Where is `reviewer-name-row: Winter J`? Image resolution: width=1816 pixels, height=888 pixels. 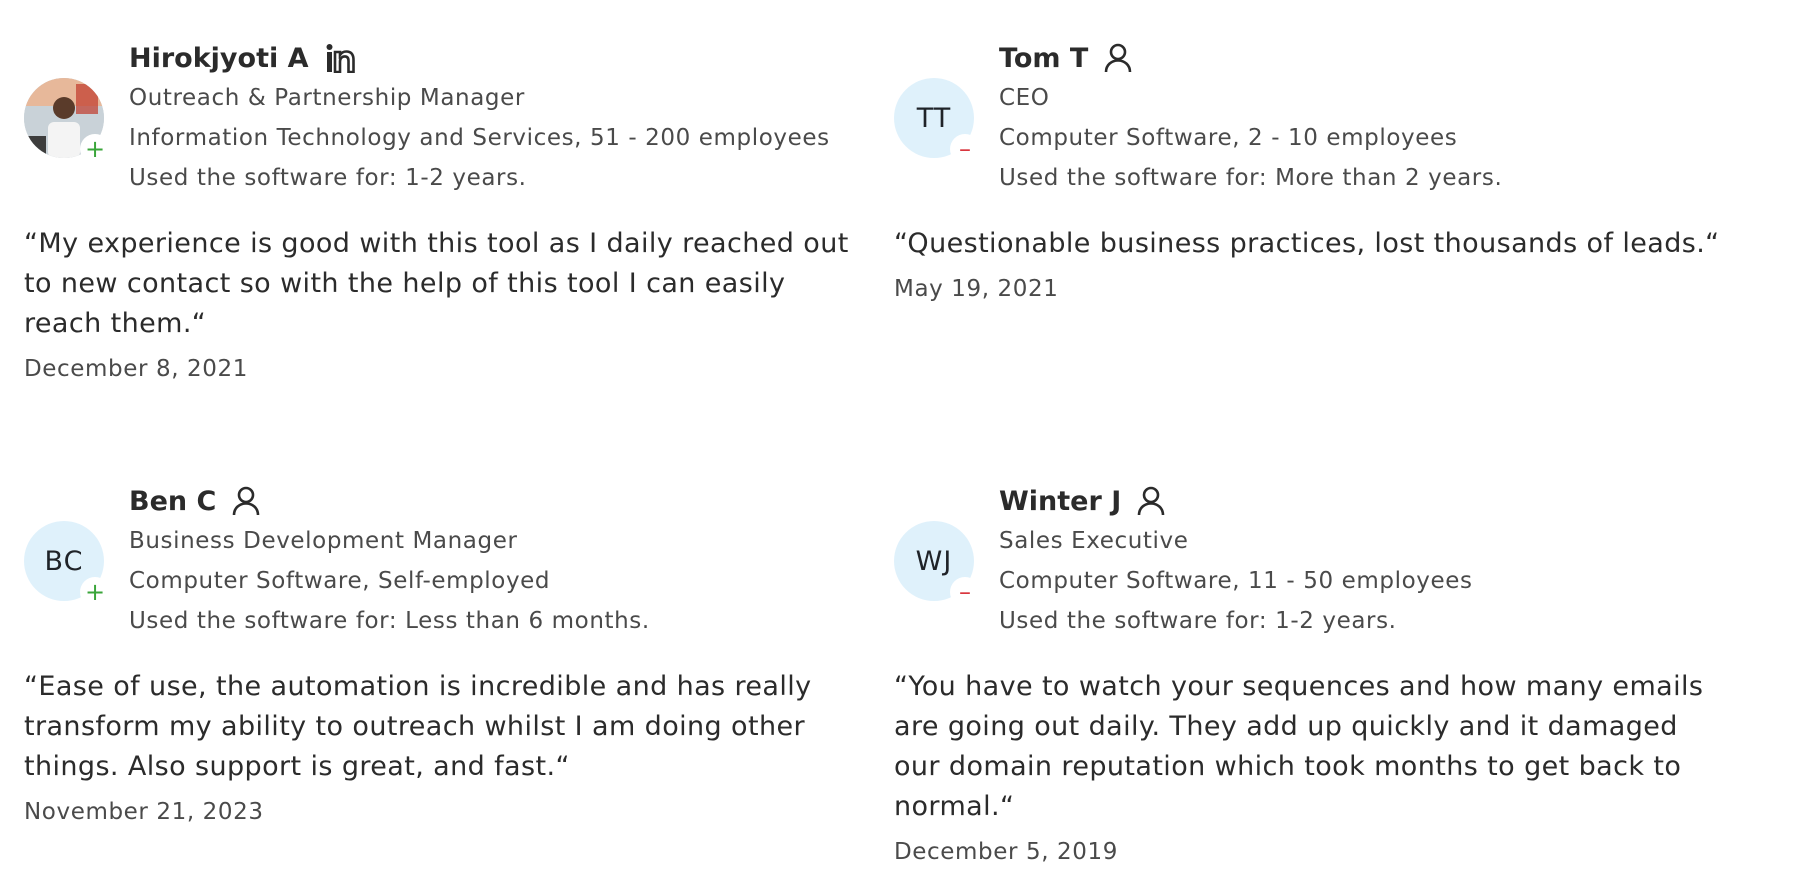
reviewer-name-row: Winter J is located at coordinates (1236, 501).